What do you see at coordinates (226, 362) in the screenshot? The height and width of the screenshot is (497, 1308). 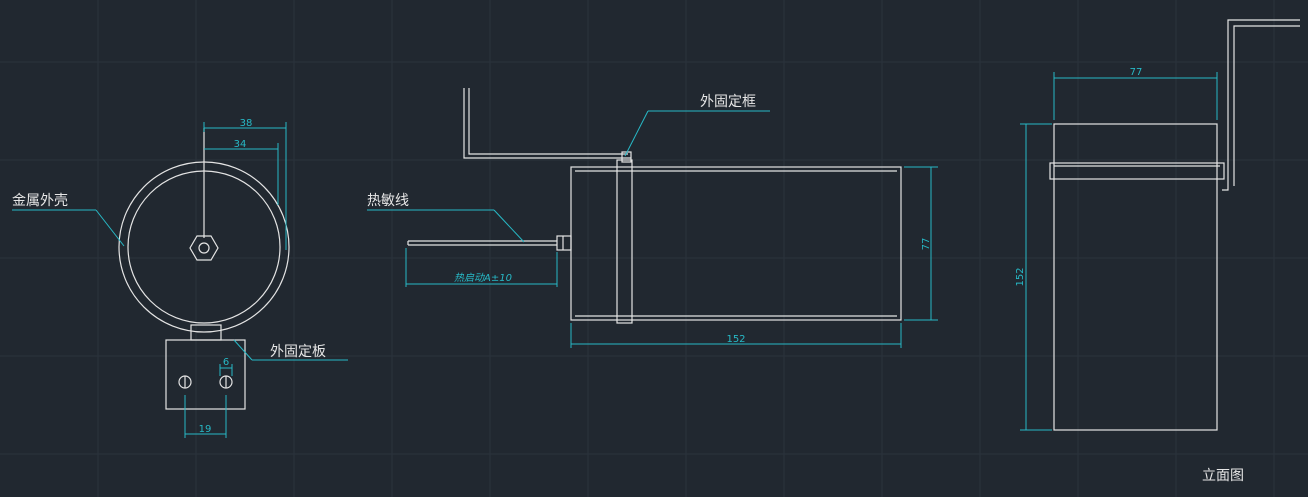 I see `dim-6-text: 6` at bounding box center [226, 362].